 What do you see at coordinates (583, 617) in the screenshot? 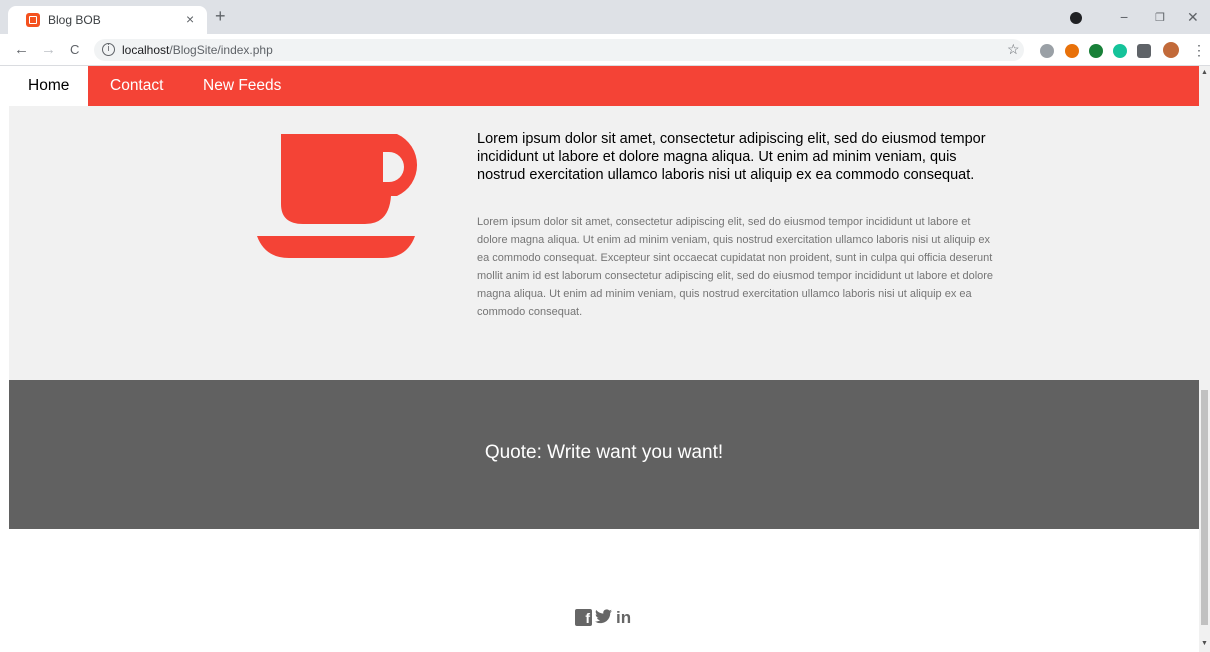
I see `facebook-icon: f` at bounding box center [583, 617].